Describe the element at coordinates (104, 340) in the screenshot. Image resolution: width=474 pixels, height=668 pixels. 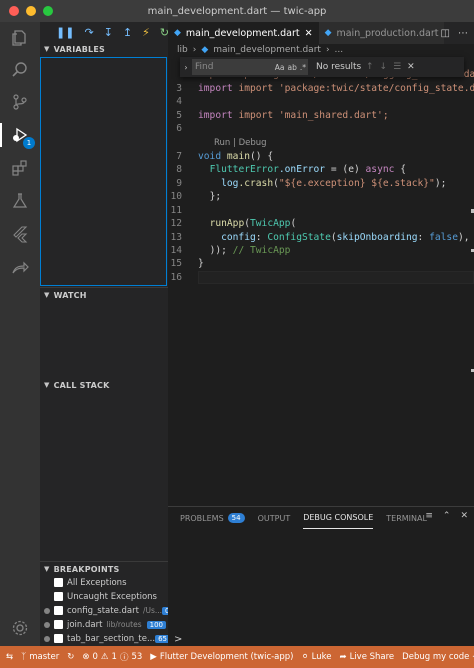
I see `watch-pane` at that location.